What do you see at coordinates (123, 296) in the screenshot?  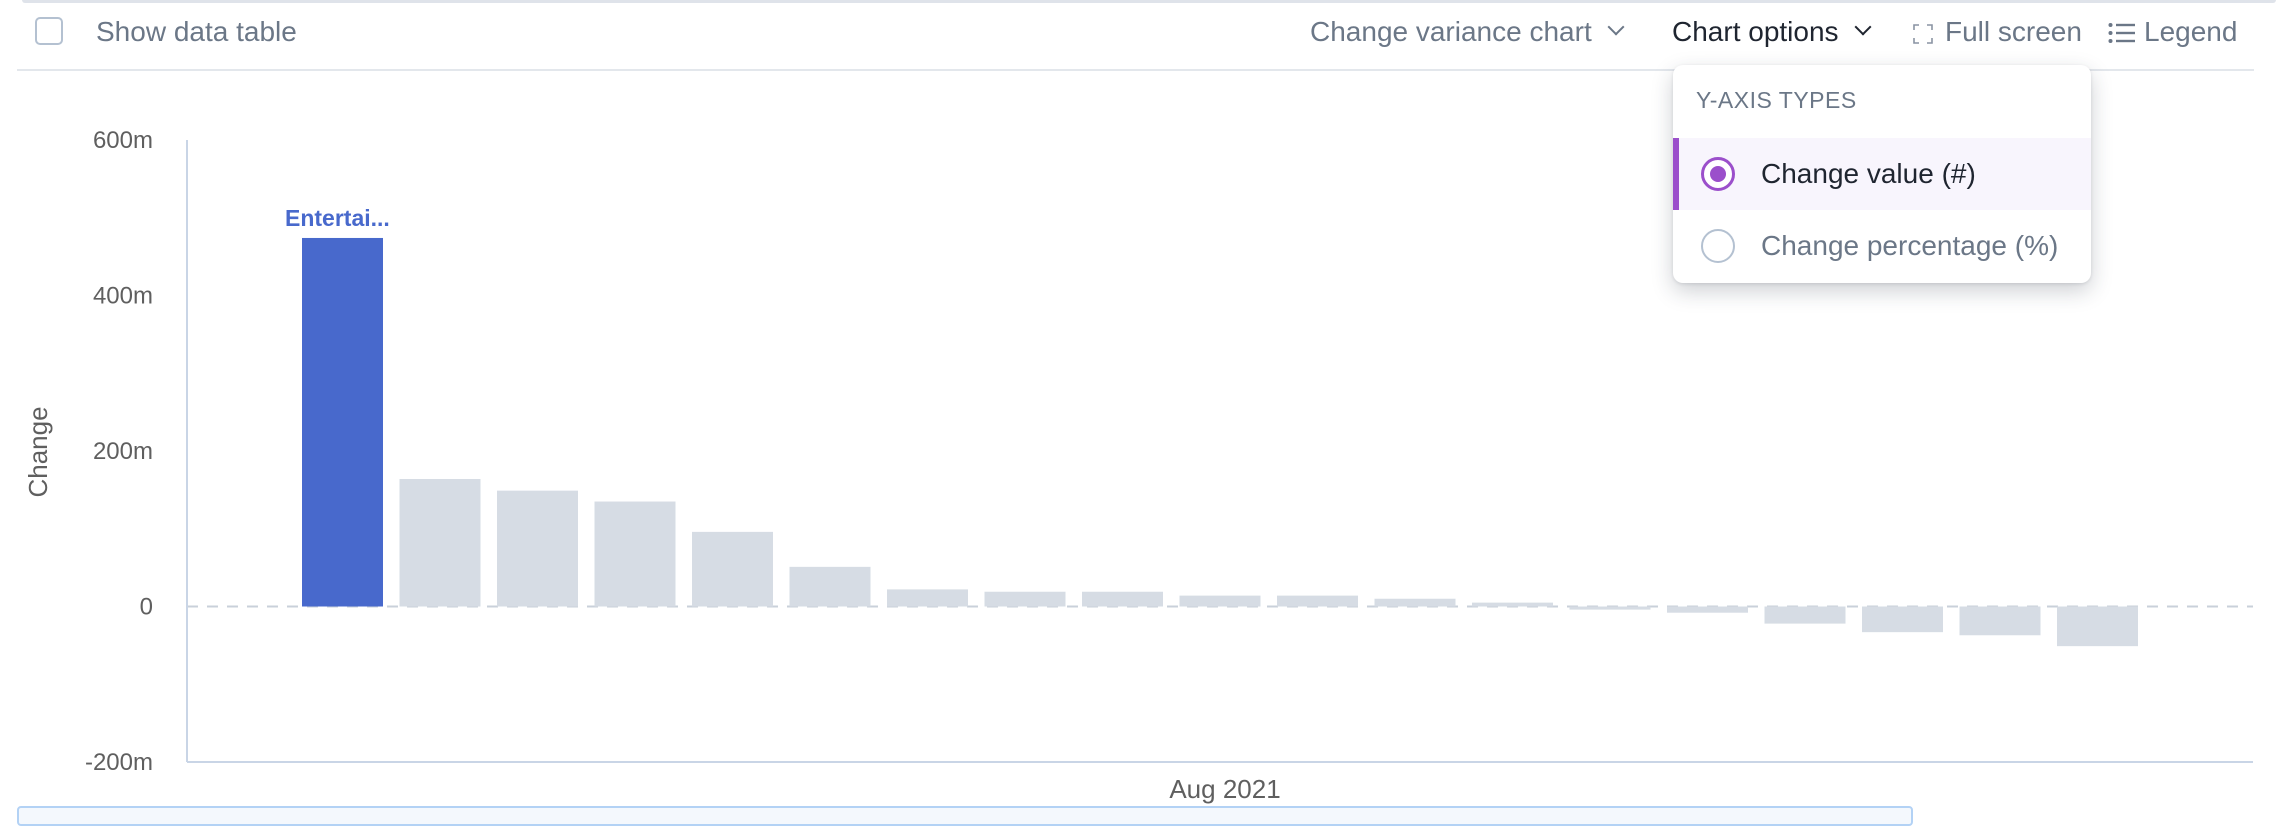 I see `y-tick-label: 400m` at bounding box center [123, 296].